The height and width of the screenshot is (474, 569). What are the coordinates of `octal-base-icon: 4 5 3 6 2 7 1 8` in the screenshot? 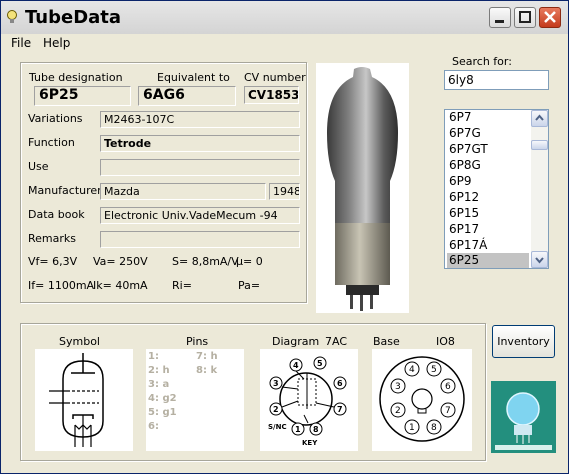 It's located at (422, 399).